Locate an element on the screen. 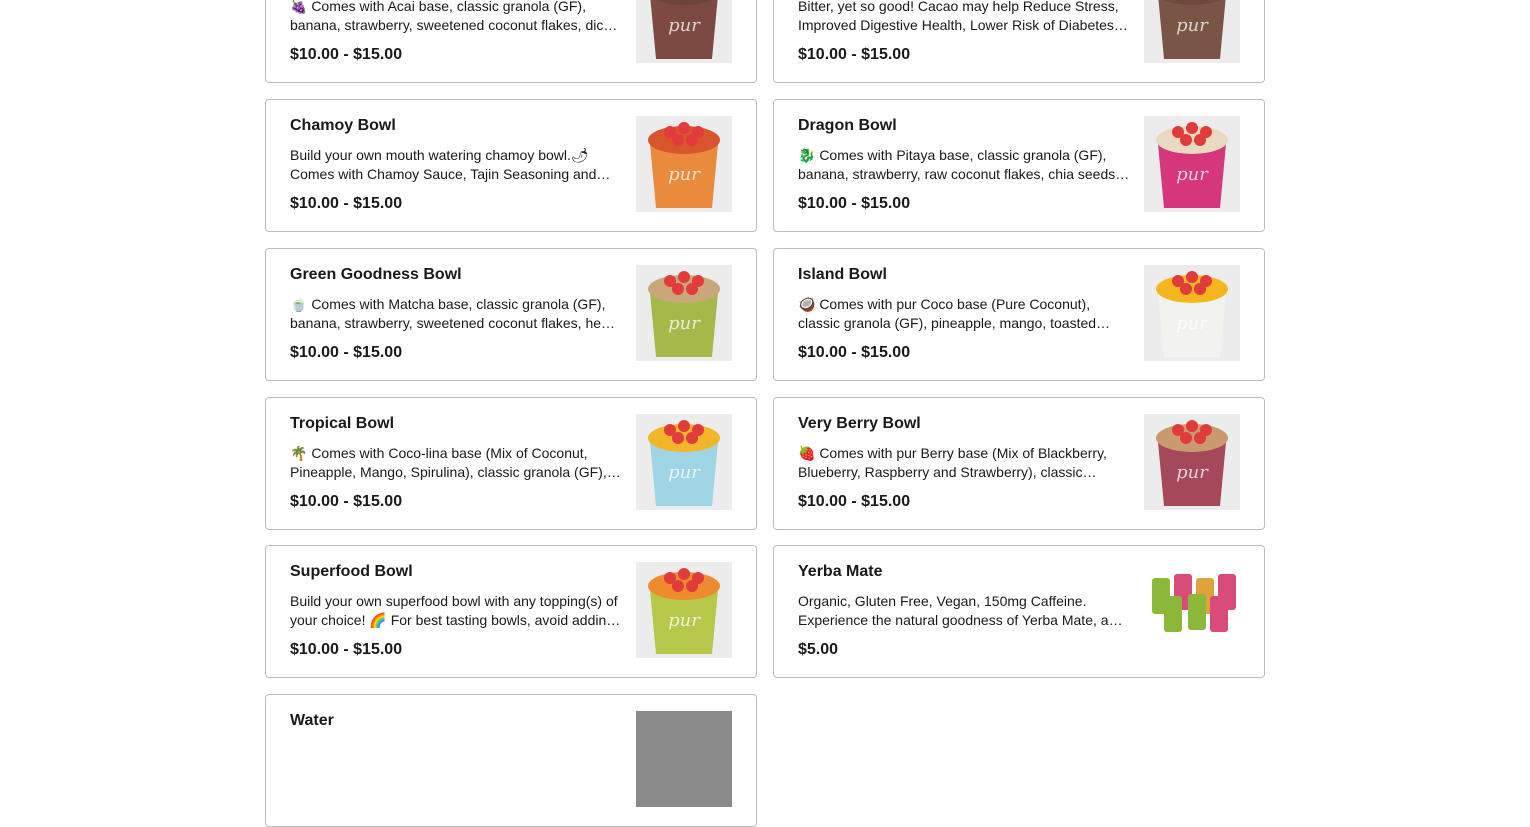 Image resolution: width=1530 pixels, height=827 pixels. menu-item-name: Dragon Bowl is located at coordinates (847, 125).